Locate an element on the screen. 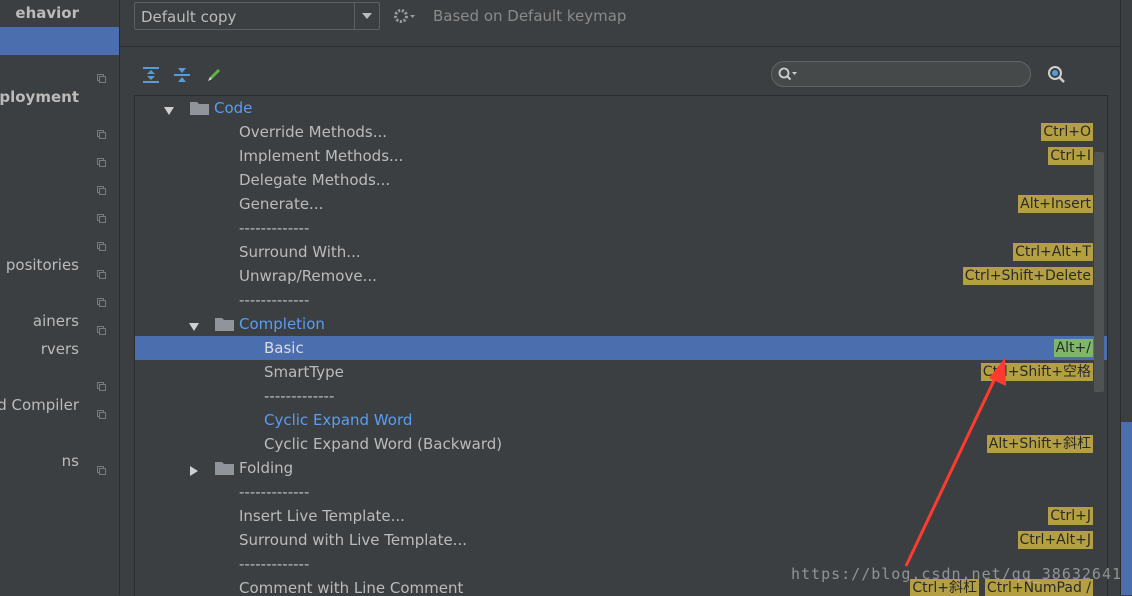 This screenshot has width=1132, height=596. shortcut-badge: Ctrl+Alt+T is located at coordinates (1053, 252).